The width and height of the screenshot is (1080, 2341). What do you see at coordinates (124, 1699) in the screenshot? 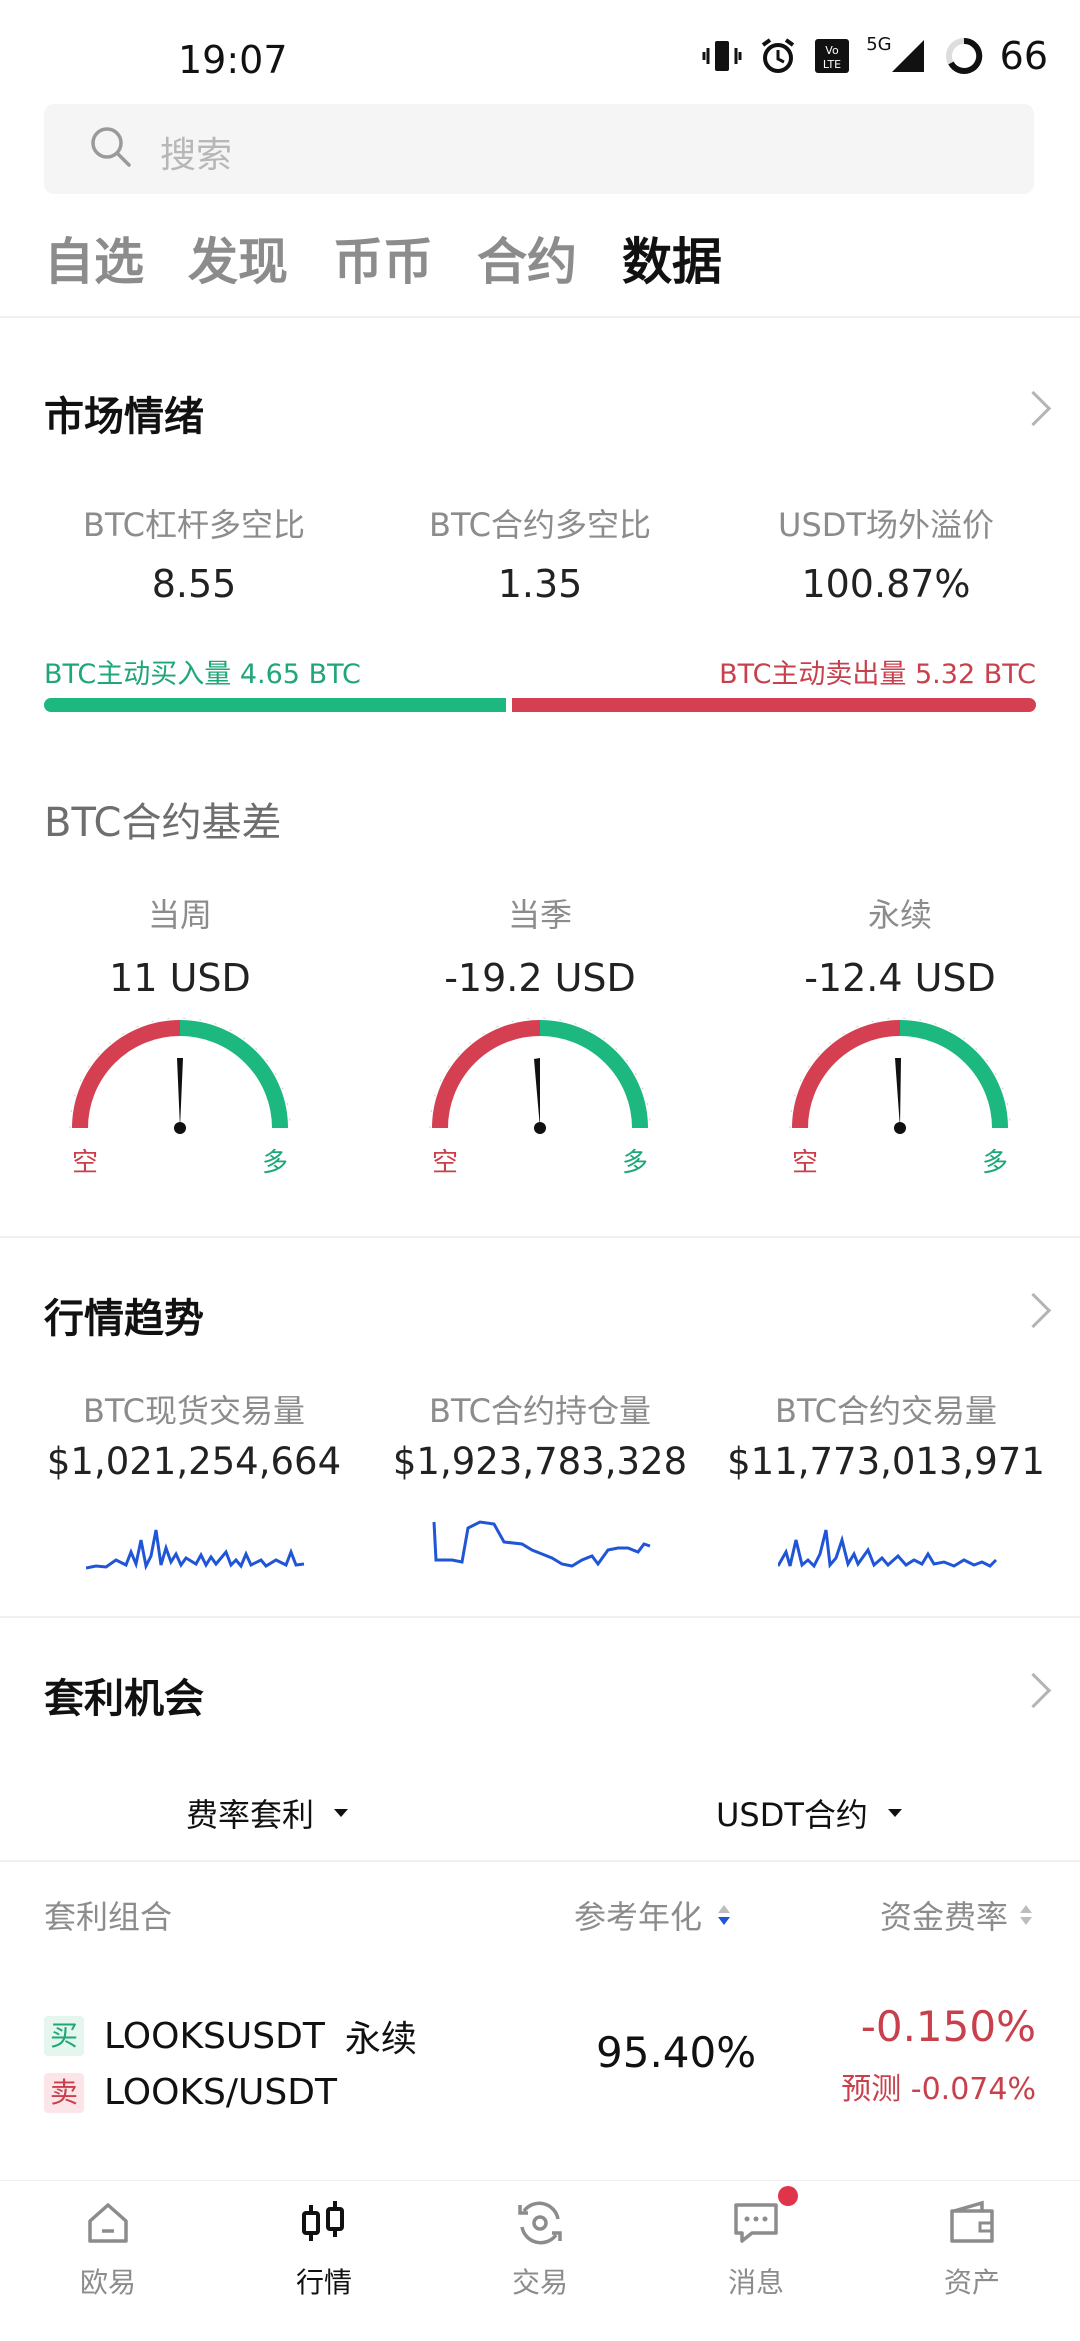
I see `section-title-arbitrage: 套利机会` at bounding box center [124, 1699].